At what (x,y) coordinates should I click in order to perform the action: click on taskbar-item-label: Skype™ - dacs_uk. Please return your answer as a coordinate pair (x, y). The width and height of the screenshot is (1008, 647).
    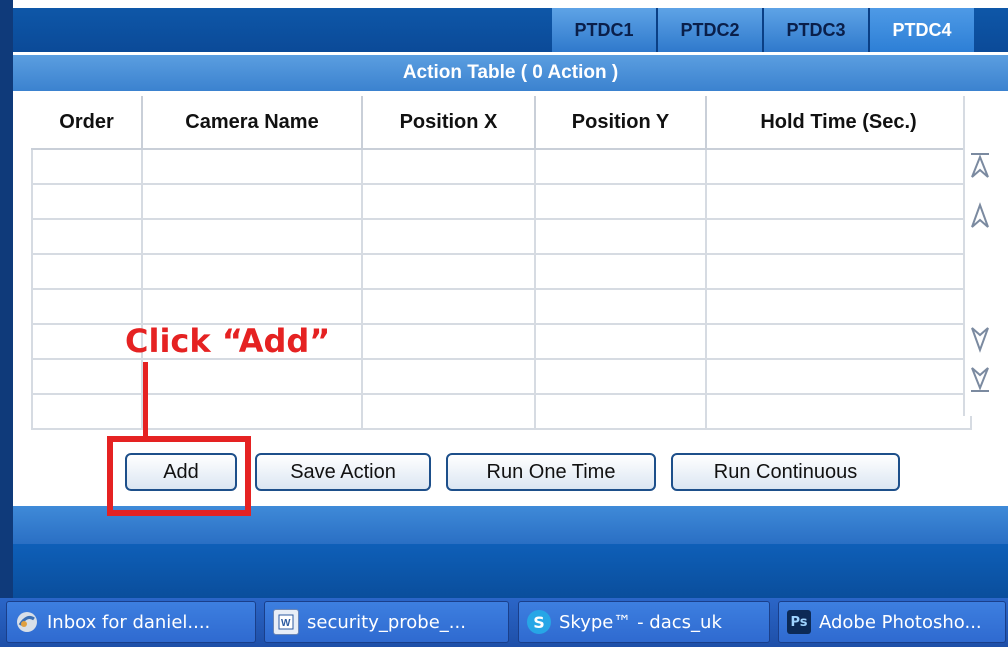
    Looking at the image, I should click on (640, 622).